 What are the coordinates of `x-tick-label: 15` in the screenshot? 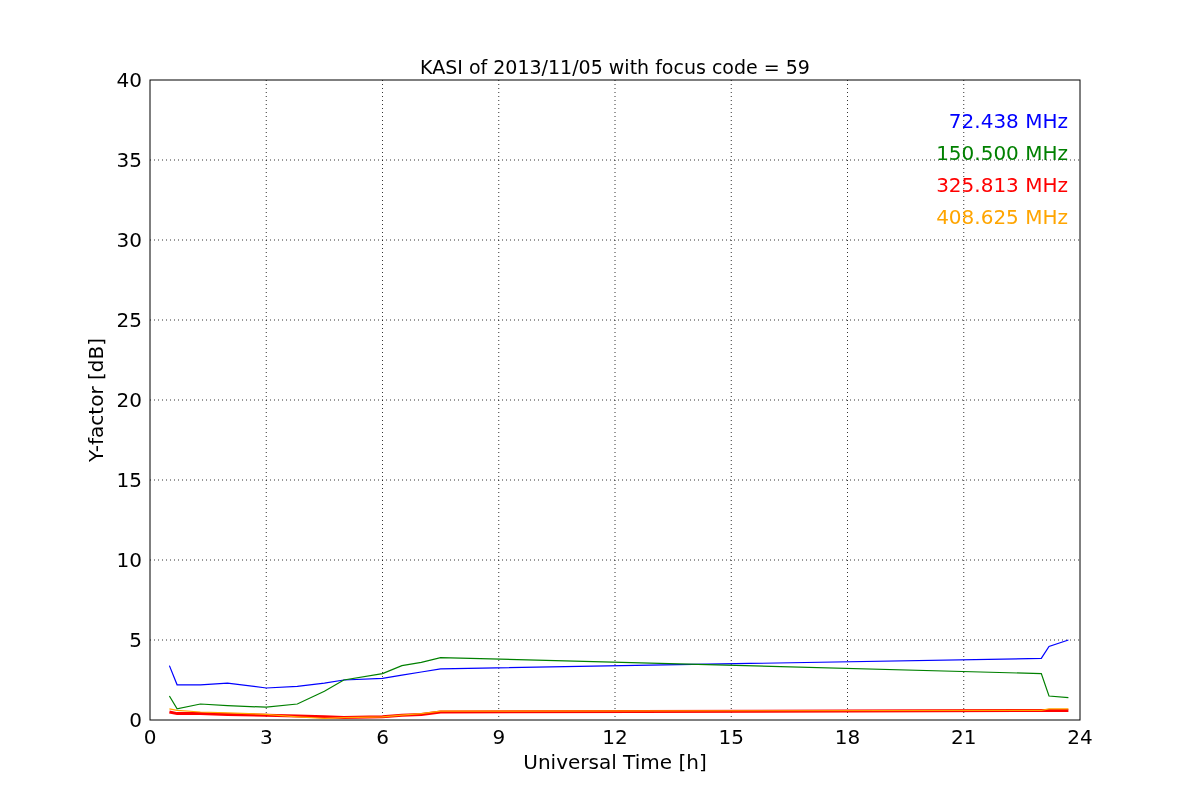 It's located at (731, 737).